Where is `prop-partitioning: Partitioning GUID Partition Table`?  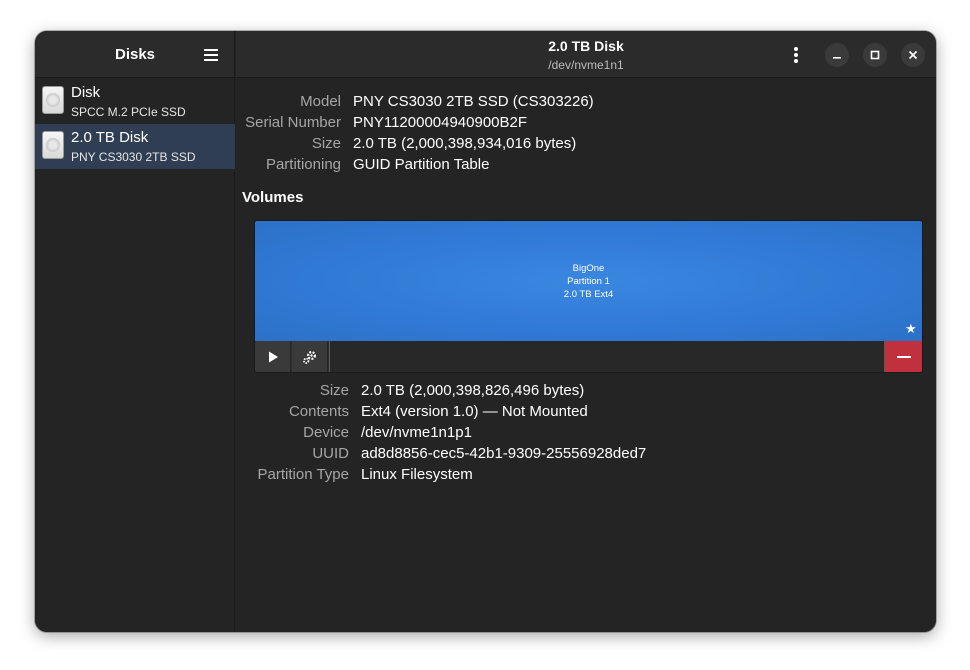
prop-partitioning: Partitioning GUID Partition Table is located at coordinates (586, 165).